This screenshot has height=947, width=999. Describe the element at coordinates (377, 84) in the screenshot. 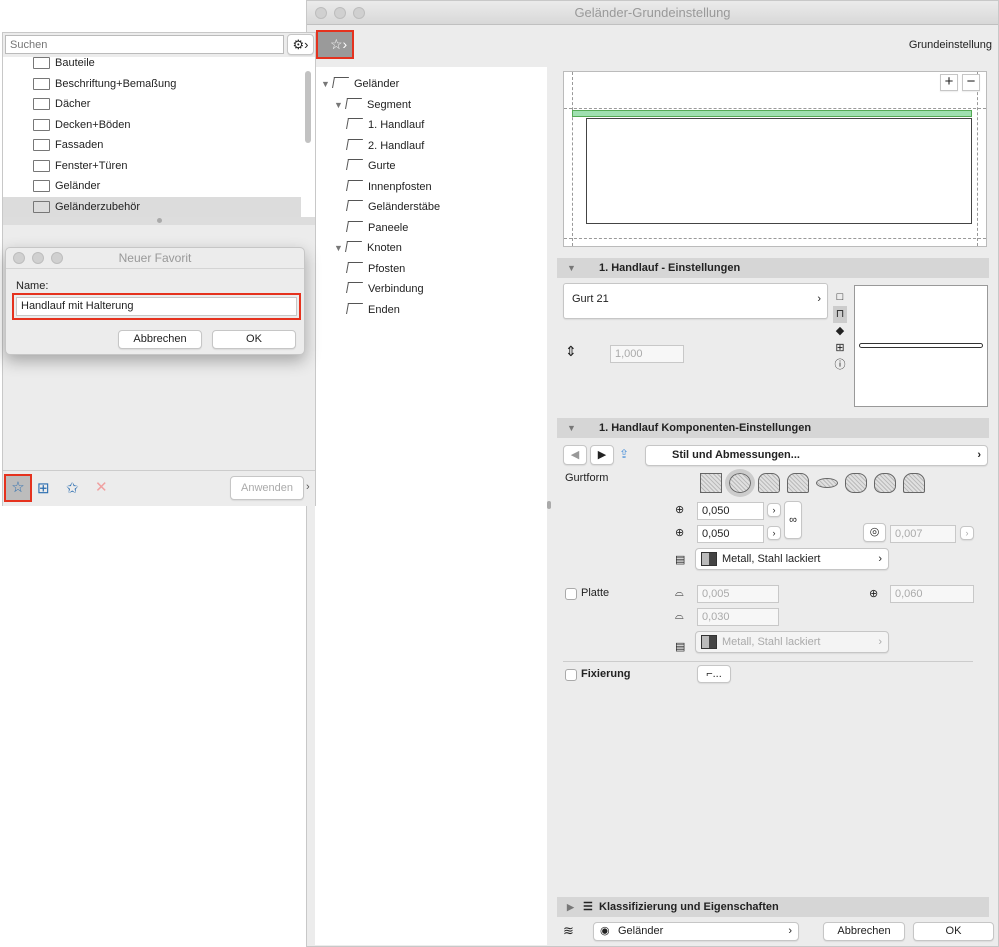

I see `tree-item-label: Geländer` at that location.